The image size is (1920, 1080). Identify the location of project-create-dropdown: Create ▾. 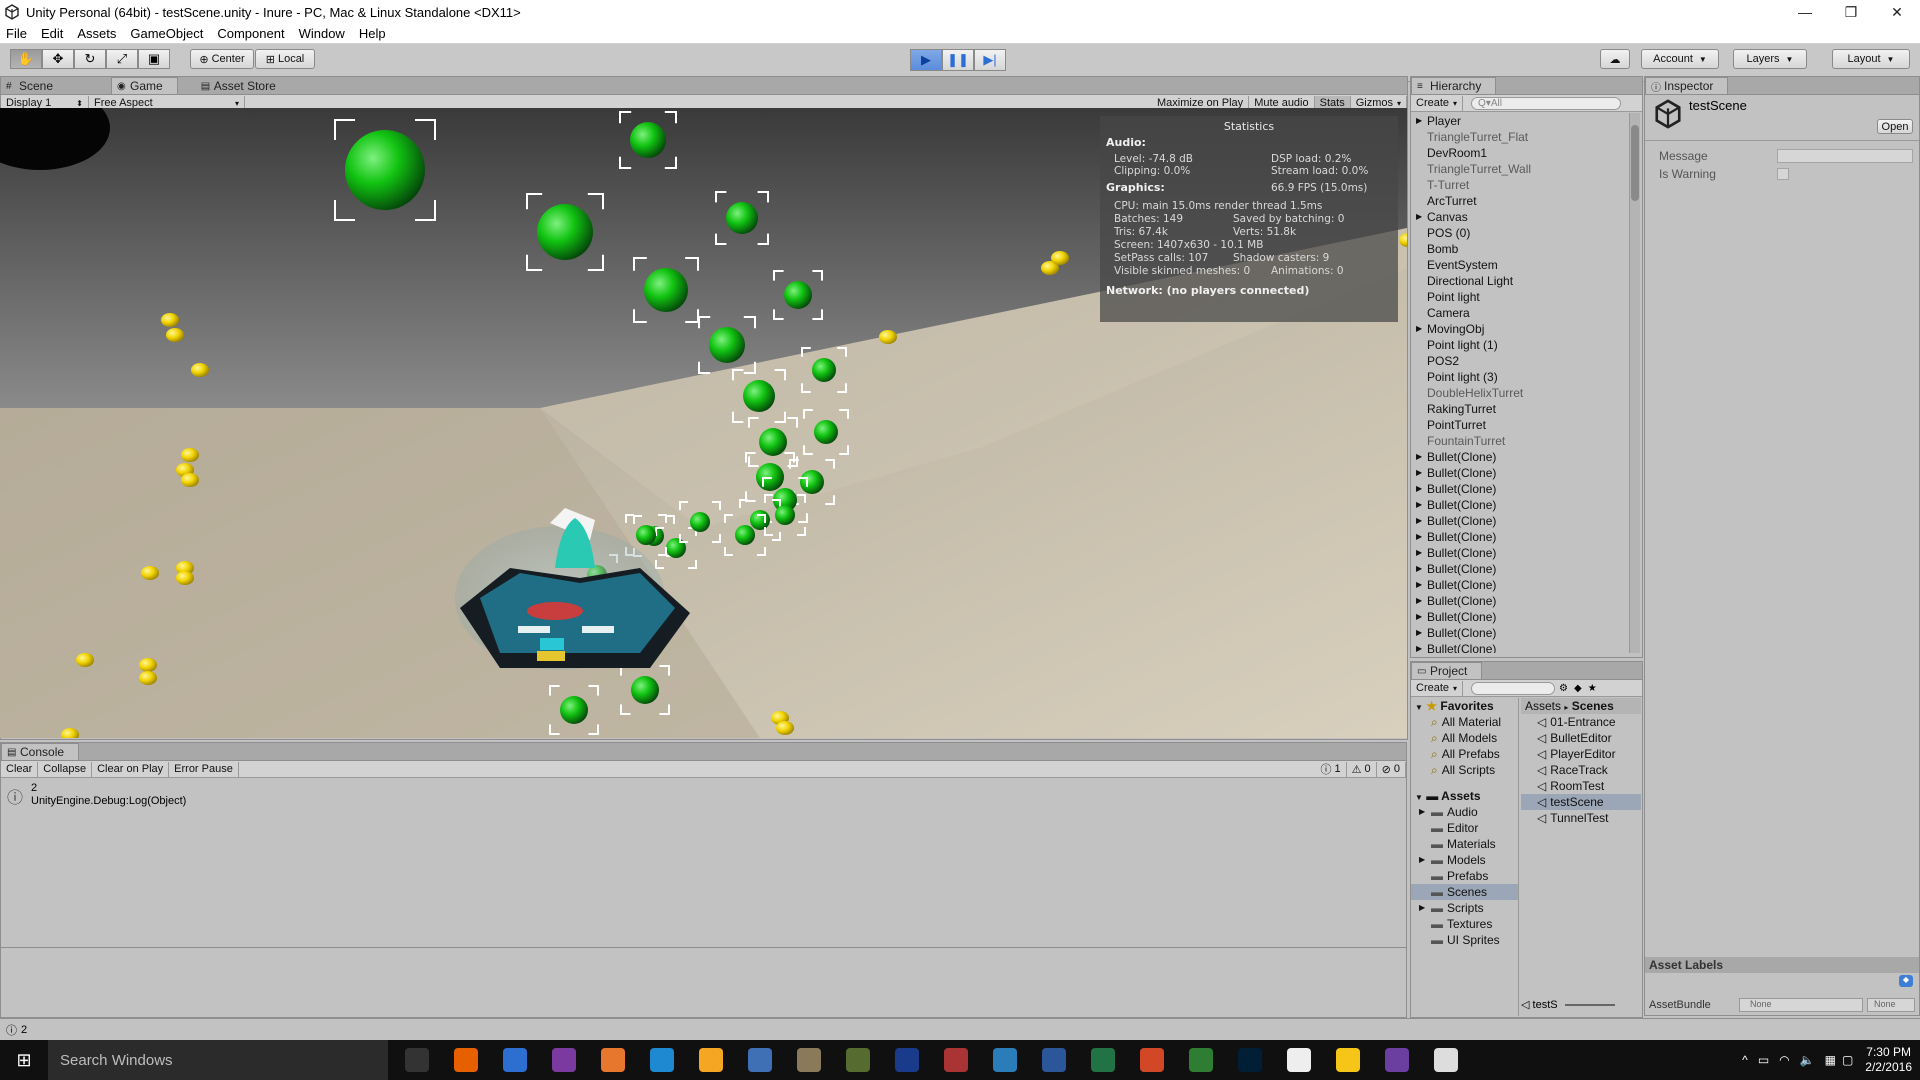
(1437, 688).